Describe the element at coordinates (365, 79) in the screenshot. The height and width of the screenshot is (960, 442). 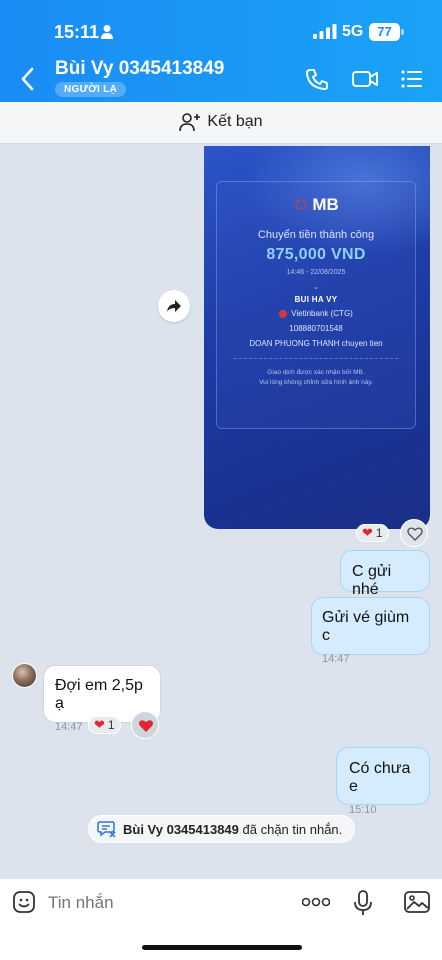
I see `video-call-icon` at that location.